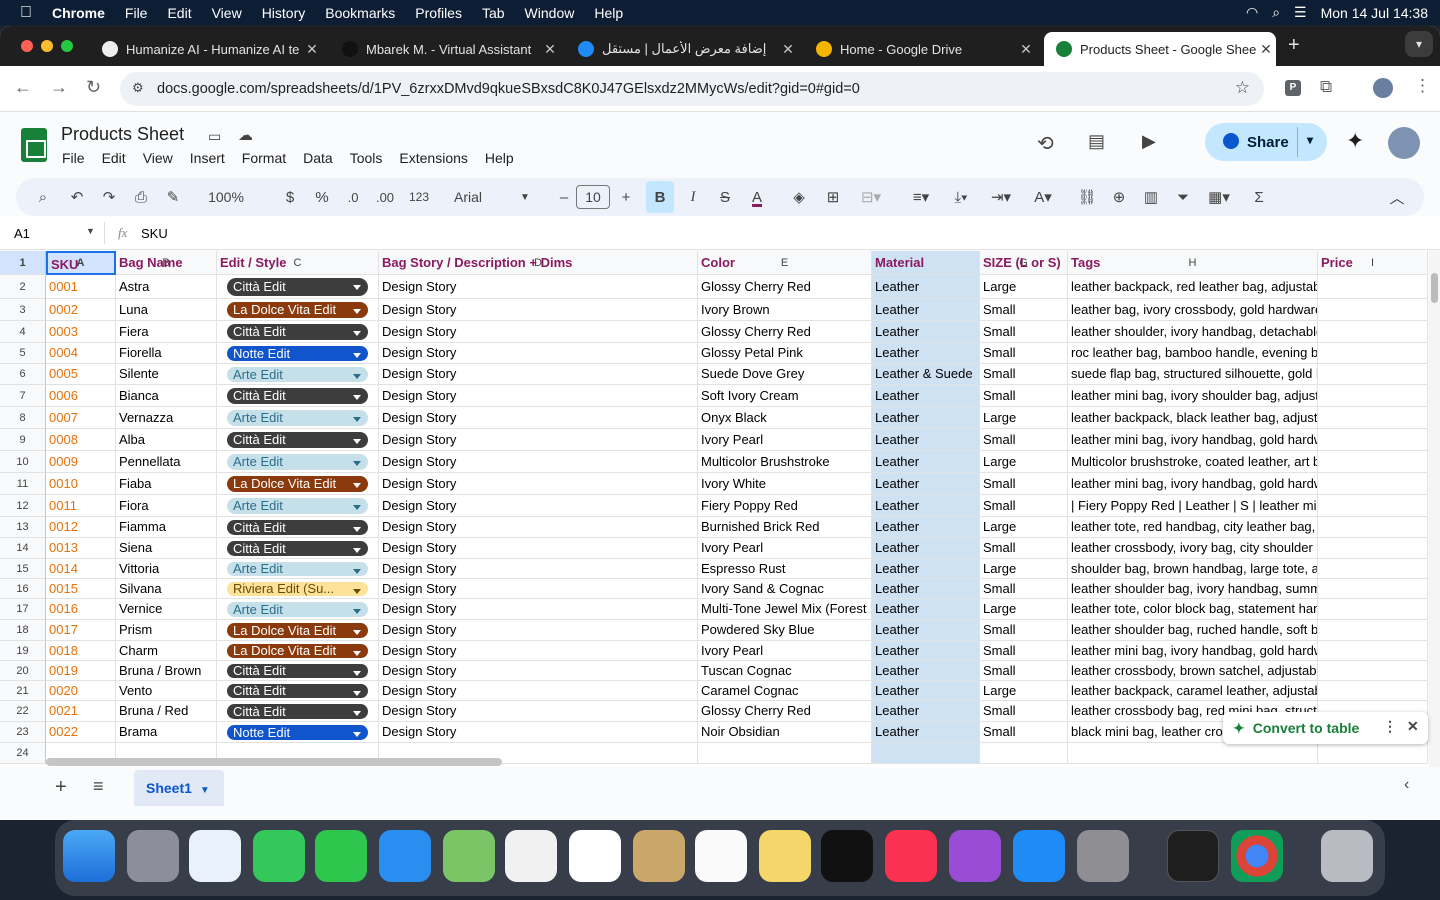 This screenshot has width=1440, height=900. Describe the element at coordinates (227, 13) in the screenshot. I see `menubar-item-view: View` at that location.